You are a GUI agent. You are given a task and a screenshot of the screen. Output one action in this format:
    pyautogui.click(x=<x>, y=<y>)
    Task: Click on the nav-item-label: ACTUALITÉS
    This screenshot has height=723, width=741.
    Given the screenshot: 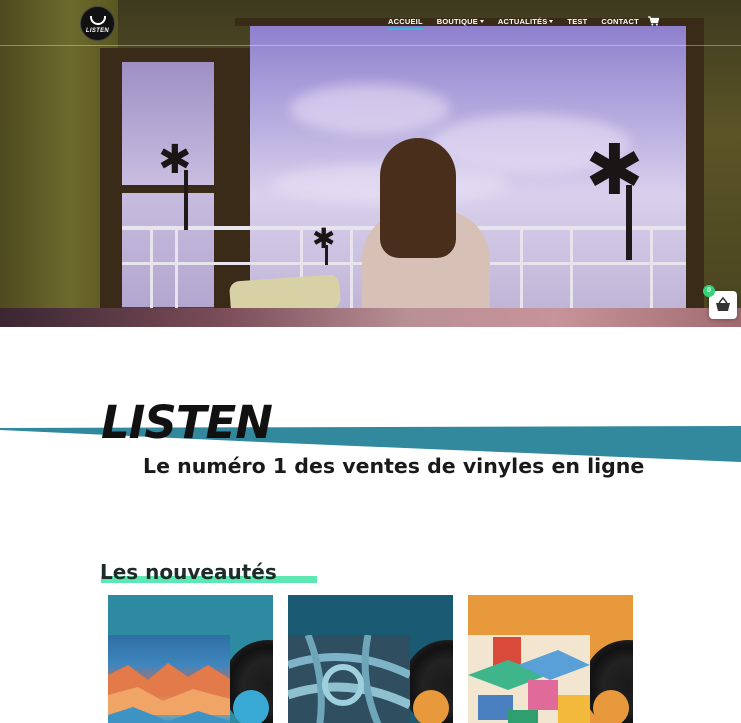 What is the action you would take?
    pyautogui.click(x=522, y=21)
    